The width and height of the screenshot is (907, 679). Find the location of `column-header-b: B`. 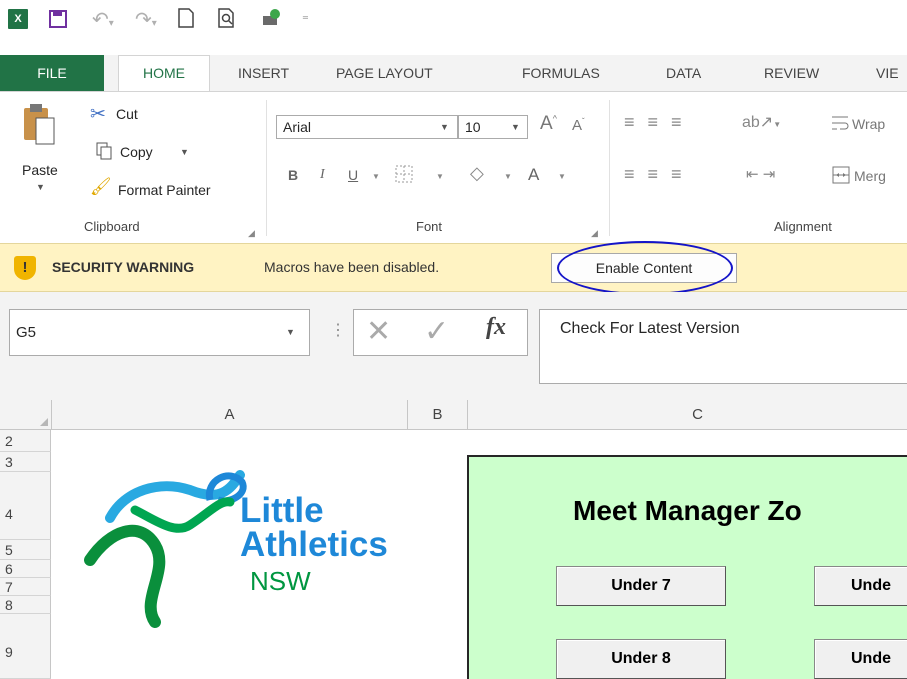

column-header-b: B is located at coordinates (438, 415).